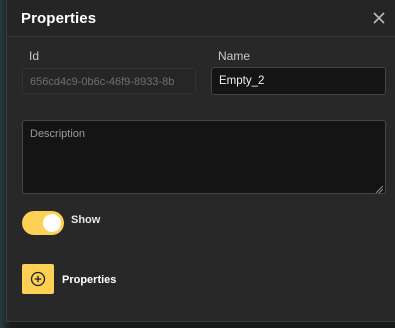 The height and width of the screenshot is (328, 395). Describe the element at coordinates (109, 81) in the screenshot. I see `id-field: 656cd4c9-0b6c-46f9-8933-8b` at that location.